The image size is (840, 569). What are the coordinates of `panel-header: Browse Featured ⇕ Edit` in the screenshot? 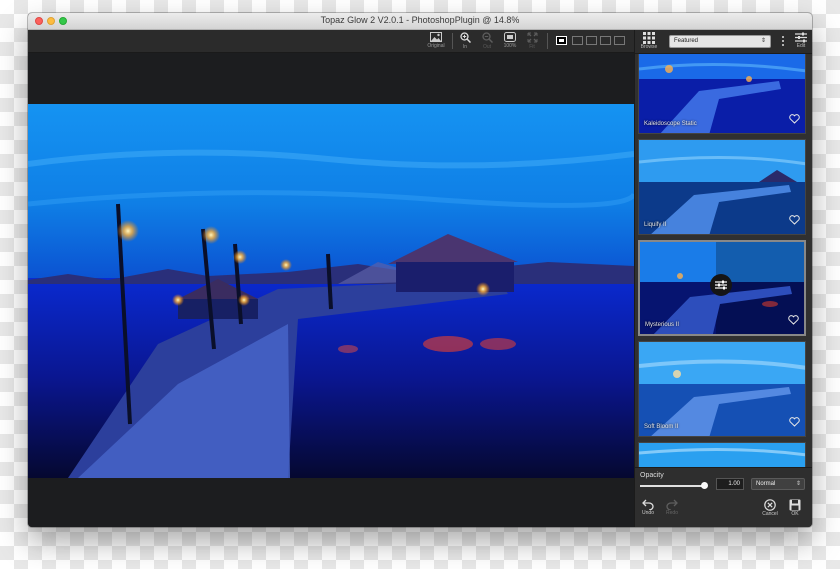 It's located at (723, 42).